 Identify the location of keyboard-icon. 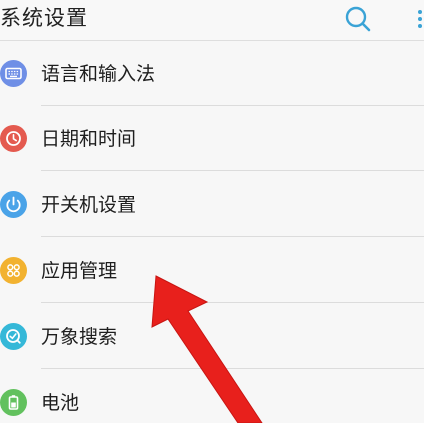
(13, 73).